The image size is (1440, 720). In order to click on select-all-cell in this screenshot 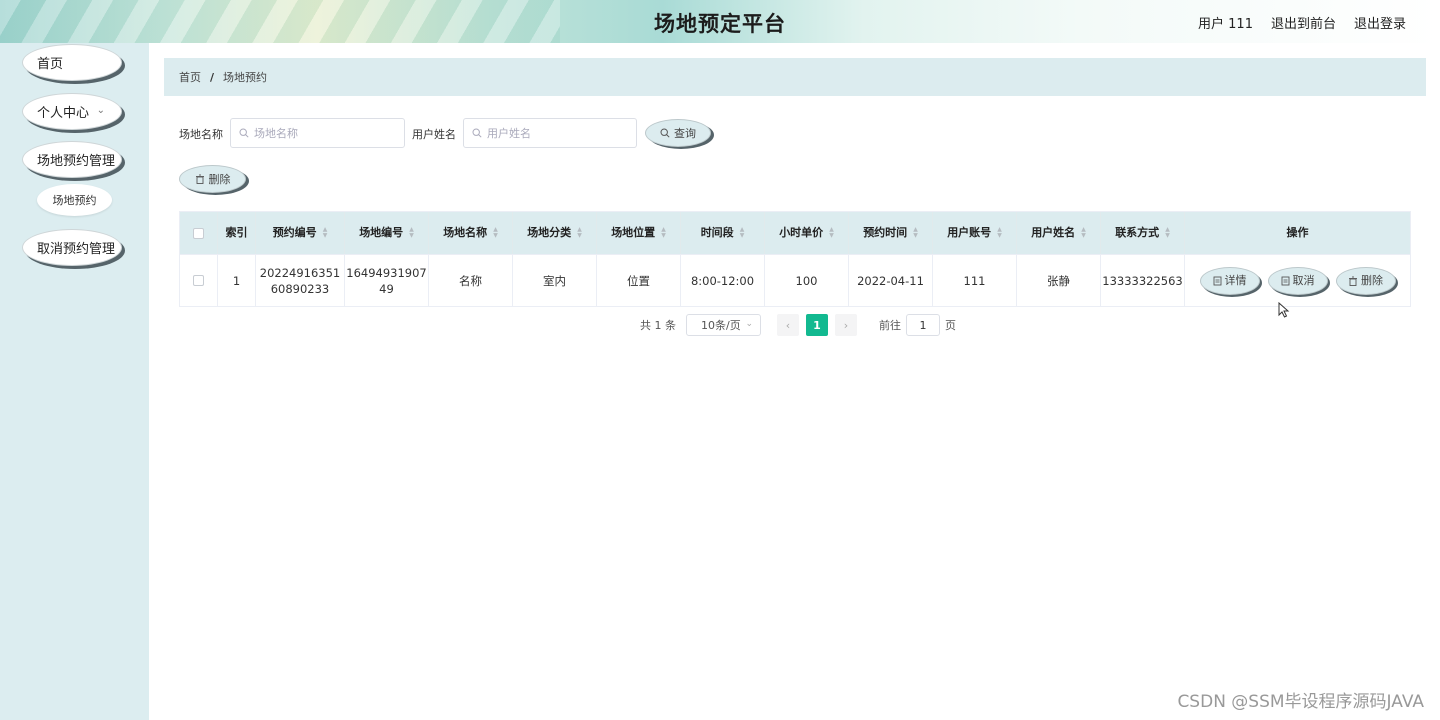, I will do `click(199, 233)`.